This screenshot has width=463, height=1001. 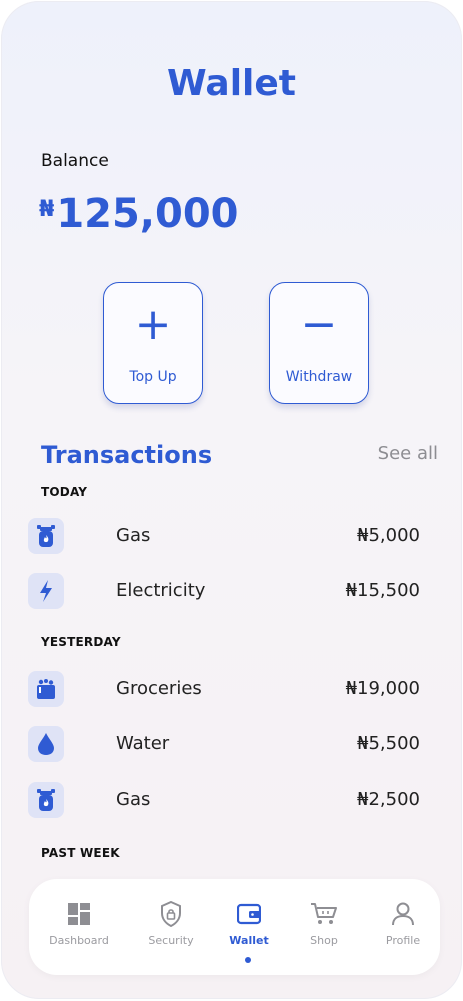 I want to click on nav-label: Shop, so click(x=324, y=940).